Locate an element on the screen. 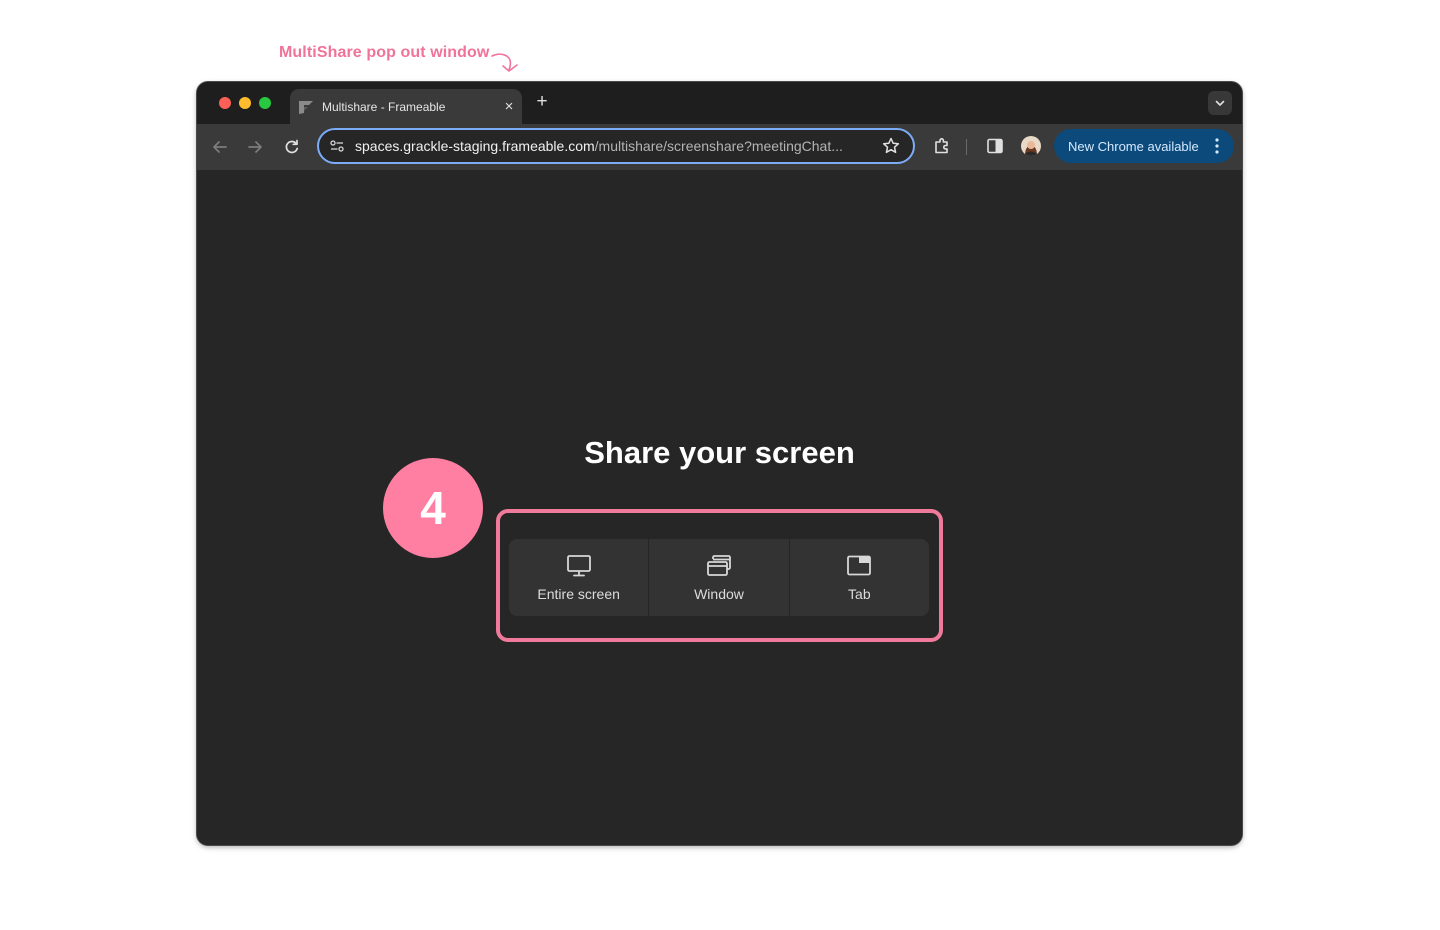  reload-button is located at coordinates (292, 147).